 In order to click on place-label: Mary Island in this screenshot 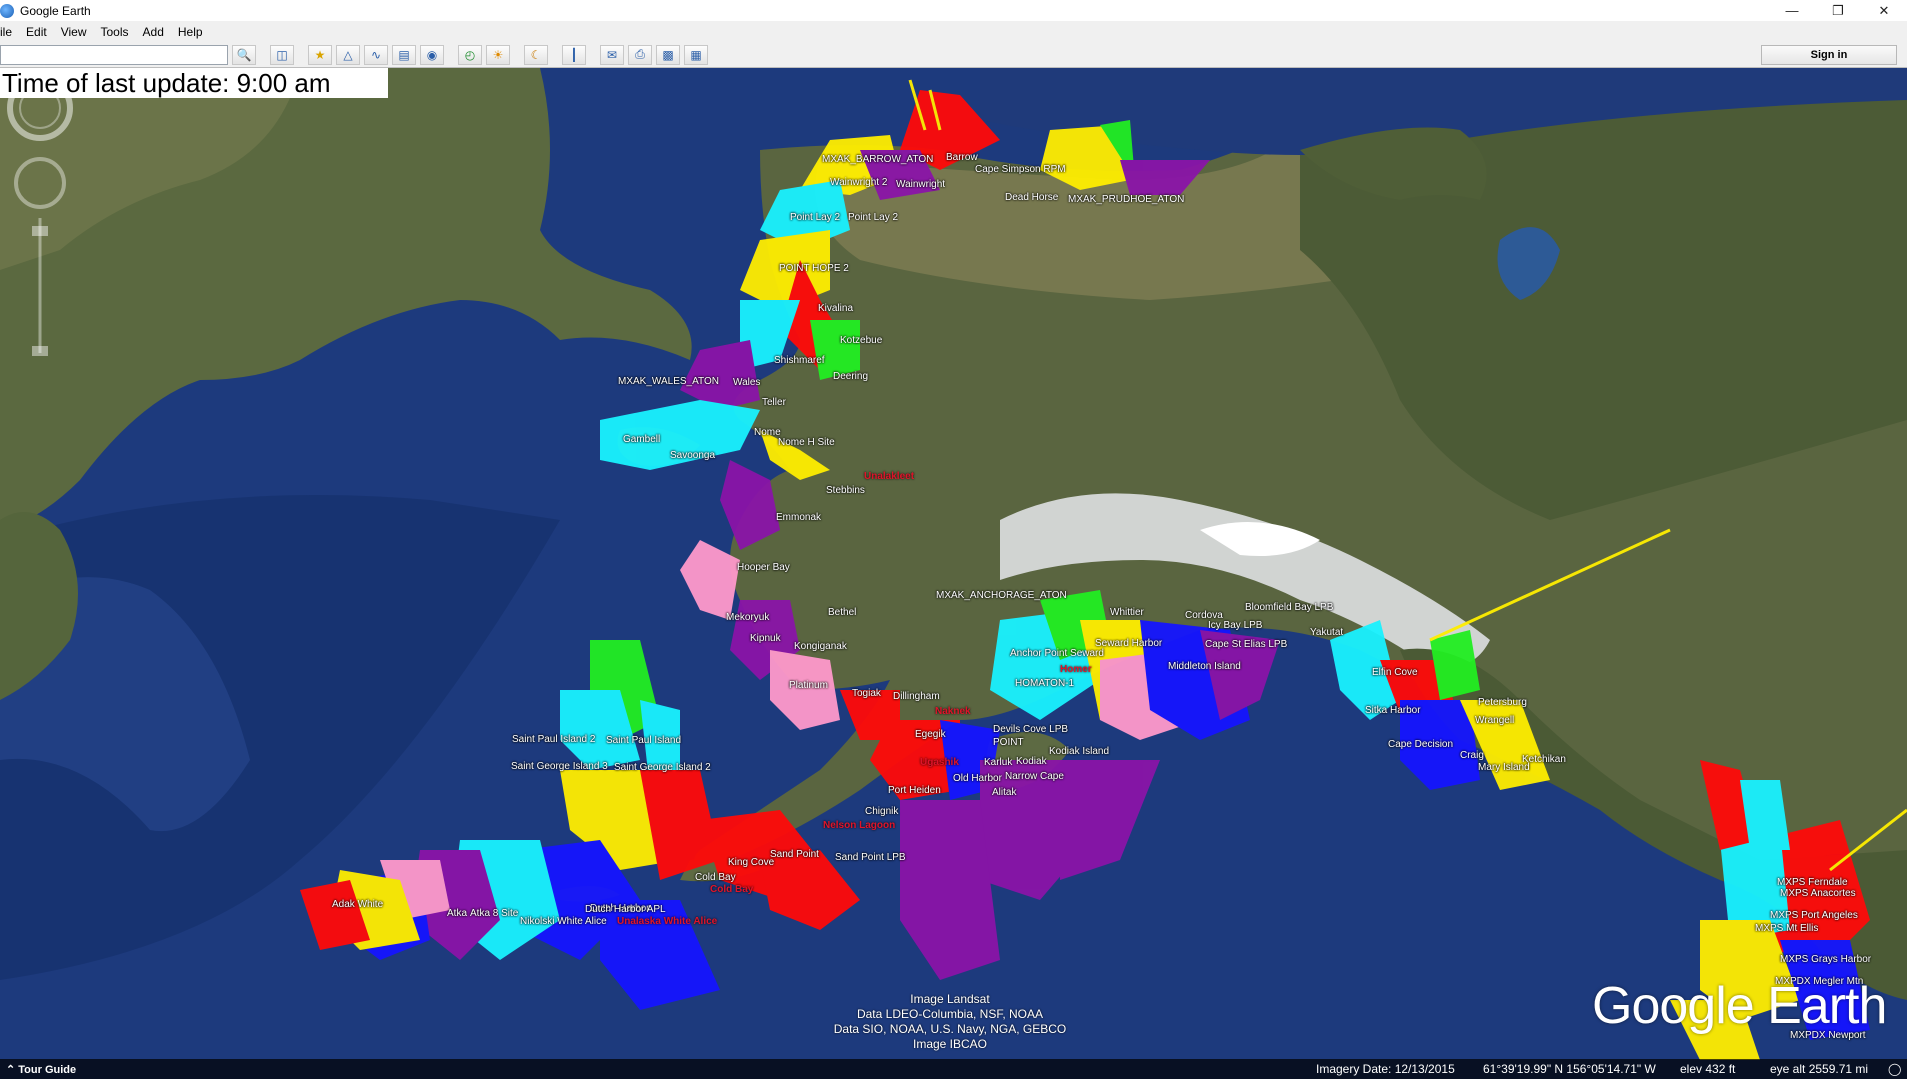, I will do `click(1504, 767)`.